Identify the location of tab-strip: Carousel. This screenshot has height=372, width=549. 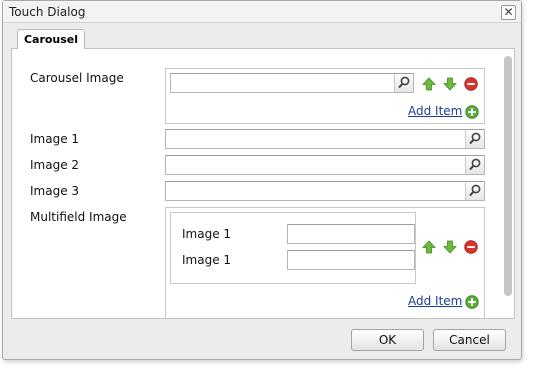
(263, 38).